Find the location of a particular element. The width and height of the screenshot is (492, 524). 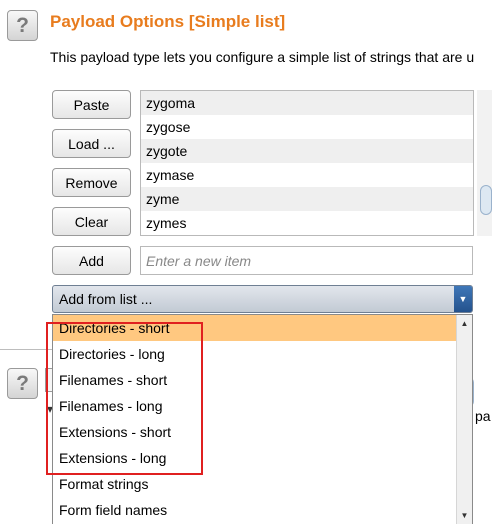

dropdown-option: Form field names is located at coordinates (262, 510).